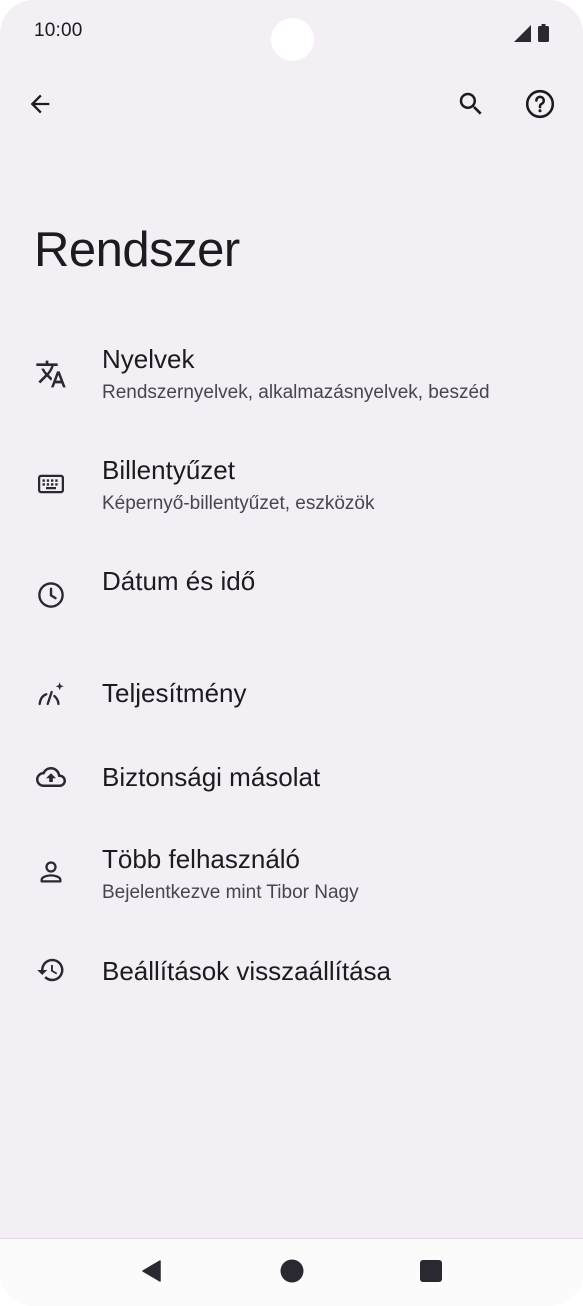 This screenshot has height=1306, width=583. I want to click on system-navigation-bar, so click(291, 1272).